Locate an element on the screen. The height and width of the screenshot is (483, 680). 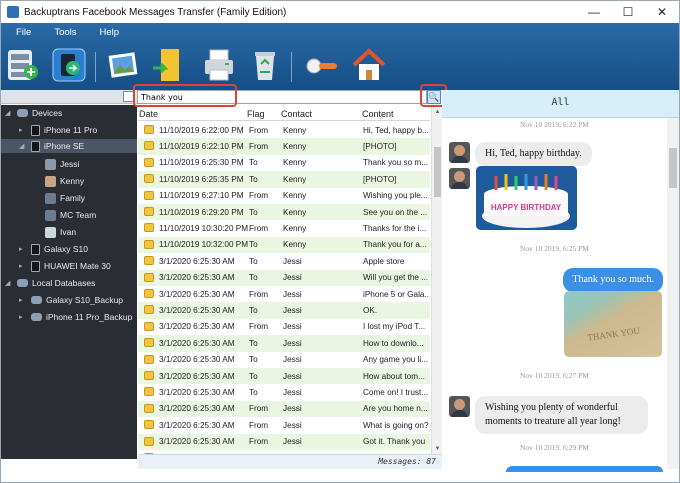
recycle-bin-icon is located at coordinates (265, 65).